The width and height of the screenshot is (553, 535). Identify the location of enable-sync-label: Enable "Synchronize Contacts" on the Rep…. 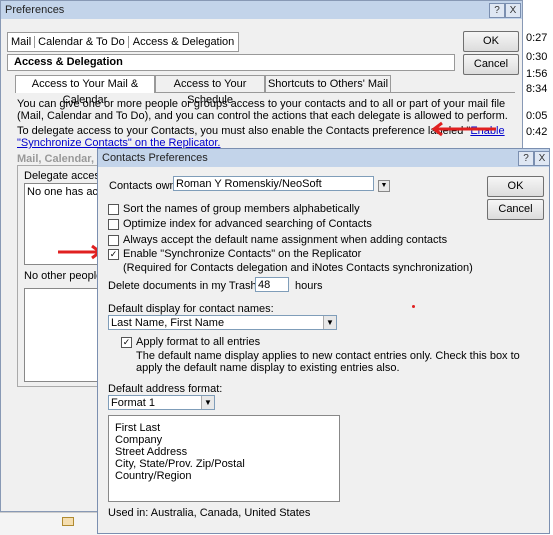
(242, 254).